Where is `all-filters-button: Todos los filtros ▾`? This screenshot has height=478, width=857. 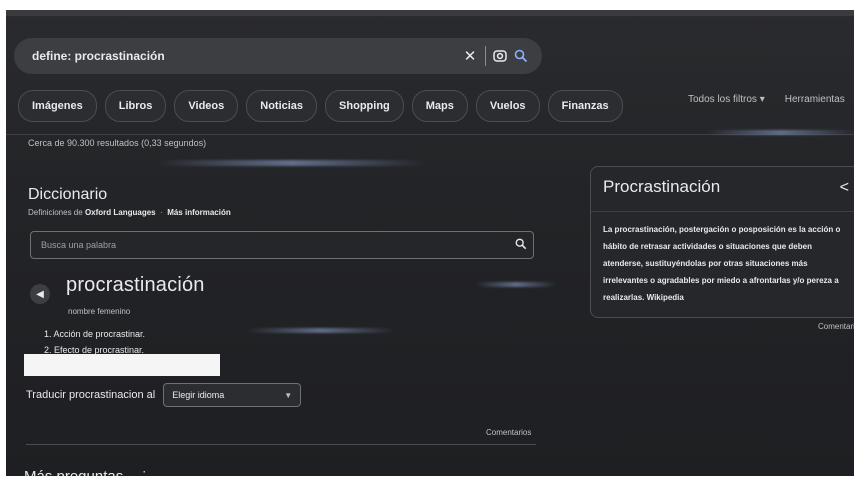
all-filters-button: Todos los filtros ▾ is located at coordinates (726, 99).